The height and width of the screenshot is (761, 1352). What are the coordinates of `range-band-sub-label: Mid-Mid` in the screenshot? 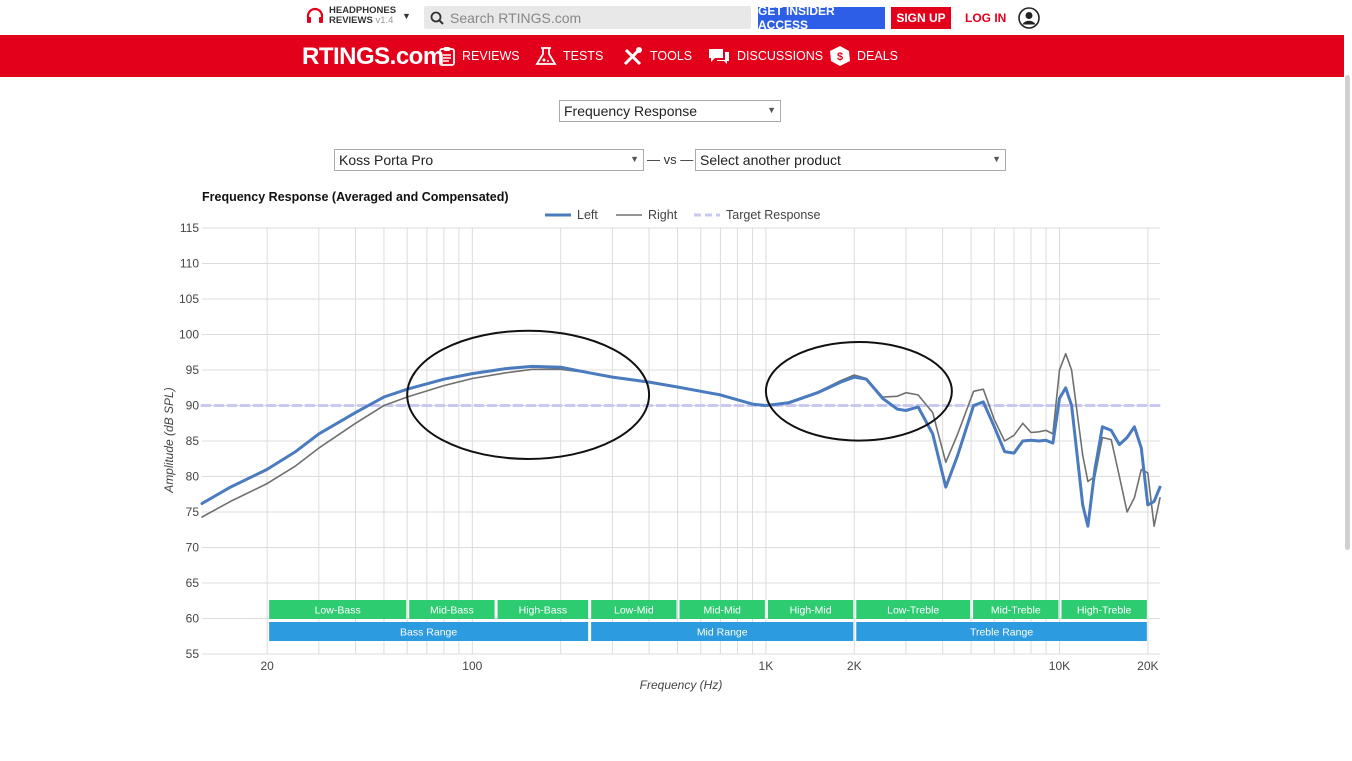 It's located at (722, 611).